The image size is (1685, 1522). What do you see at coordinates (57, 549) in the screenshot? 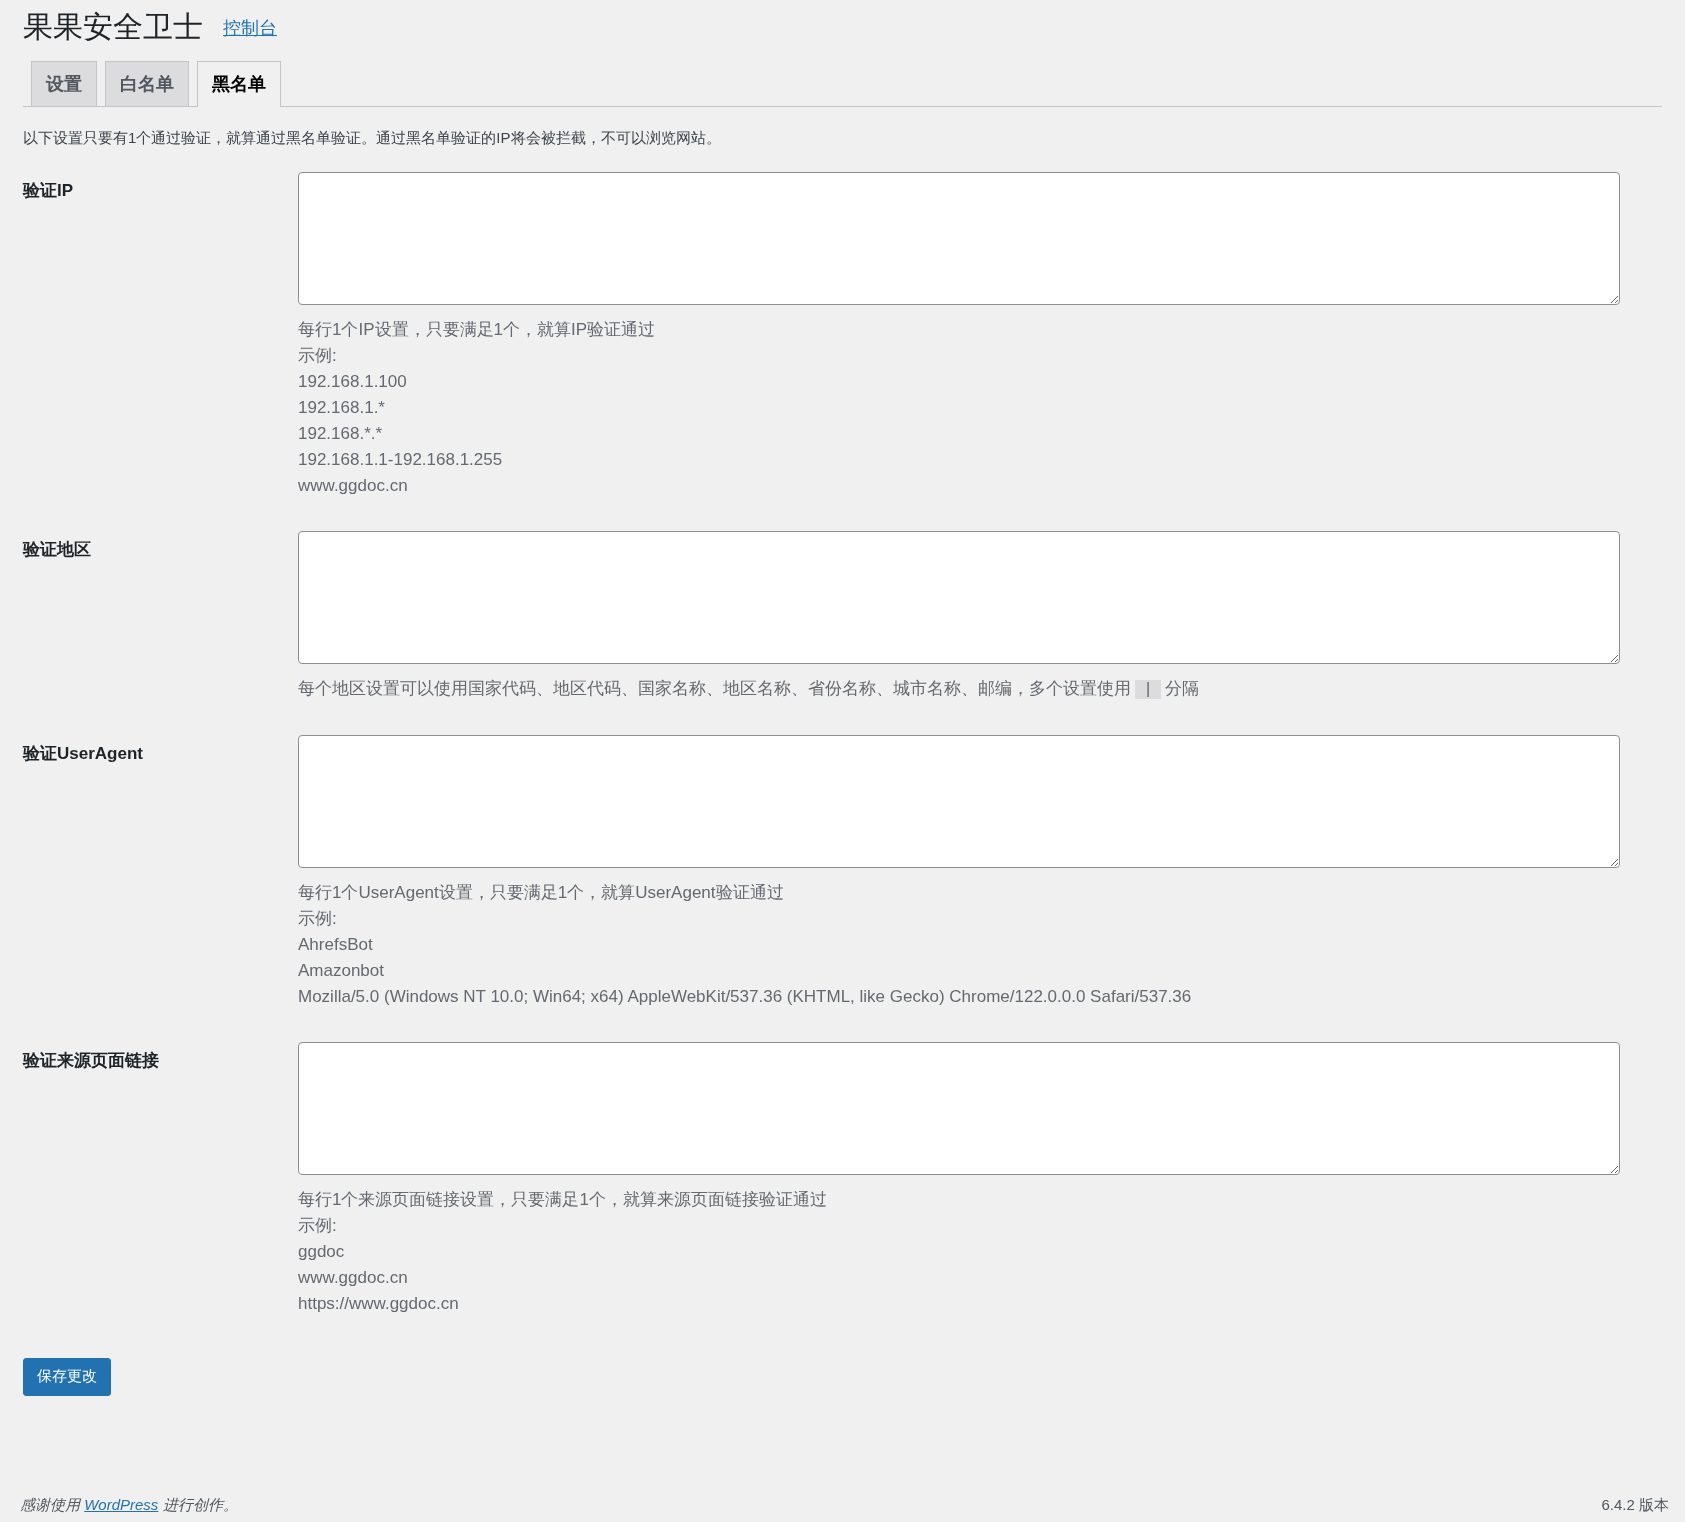
I see `field-label: 验证地区` at bounding box center [57, 549].